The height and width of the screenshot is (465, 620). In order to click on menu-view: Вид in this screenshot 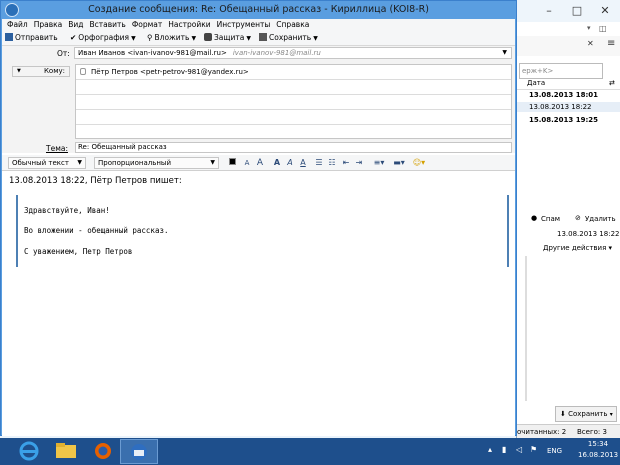, I will do `click(75, 25)`.